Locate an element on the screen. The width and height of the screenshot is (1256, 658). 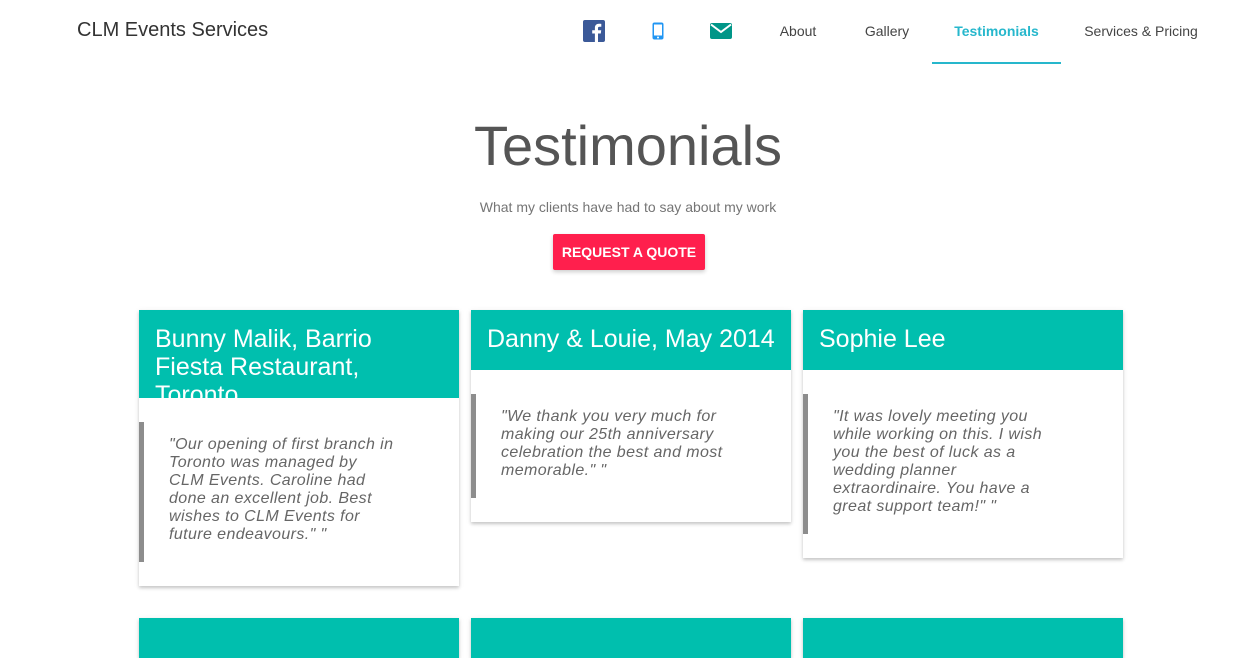
page-title: Testimonials is located at coordinates (628, 145).